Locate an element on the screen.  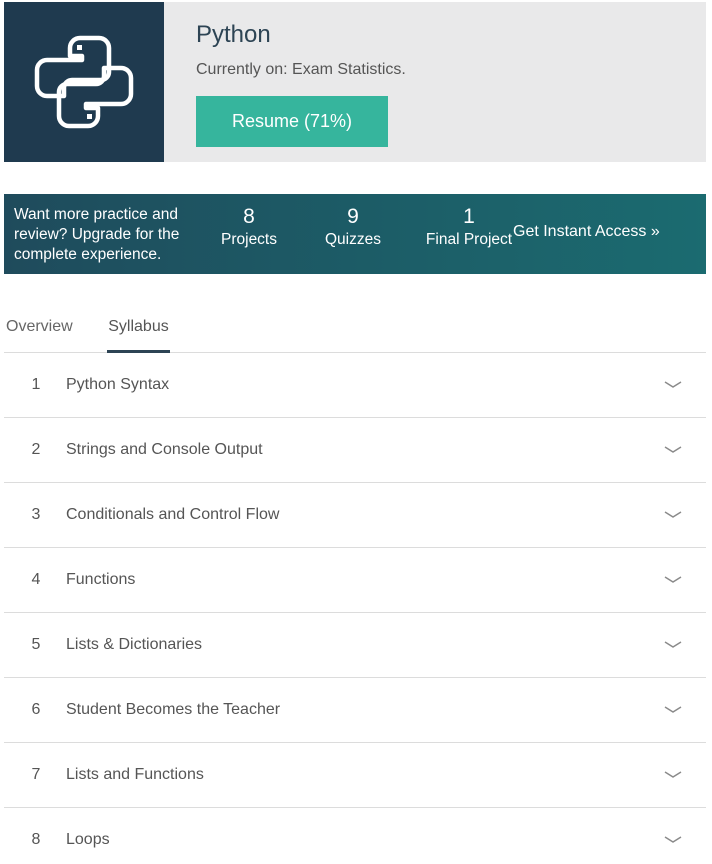
syllabus-item-number: 2 is located at coordinates (36, 449).